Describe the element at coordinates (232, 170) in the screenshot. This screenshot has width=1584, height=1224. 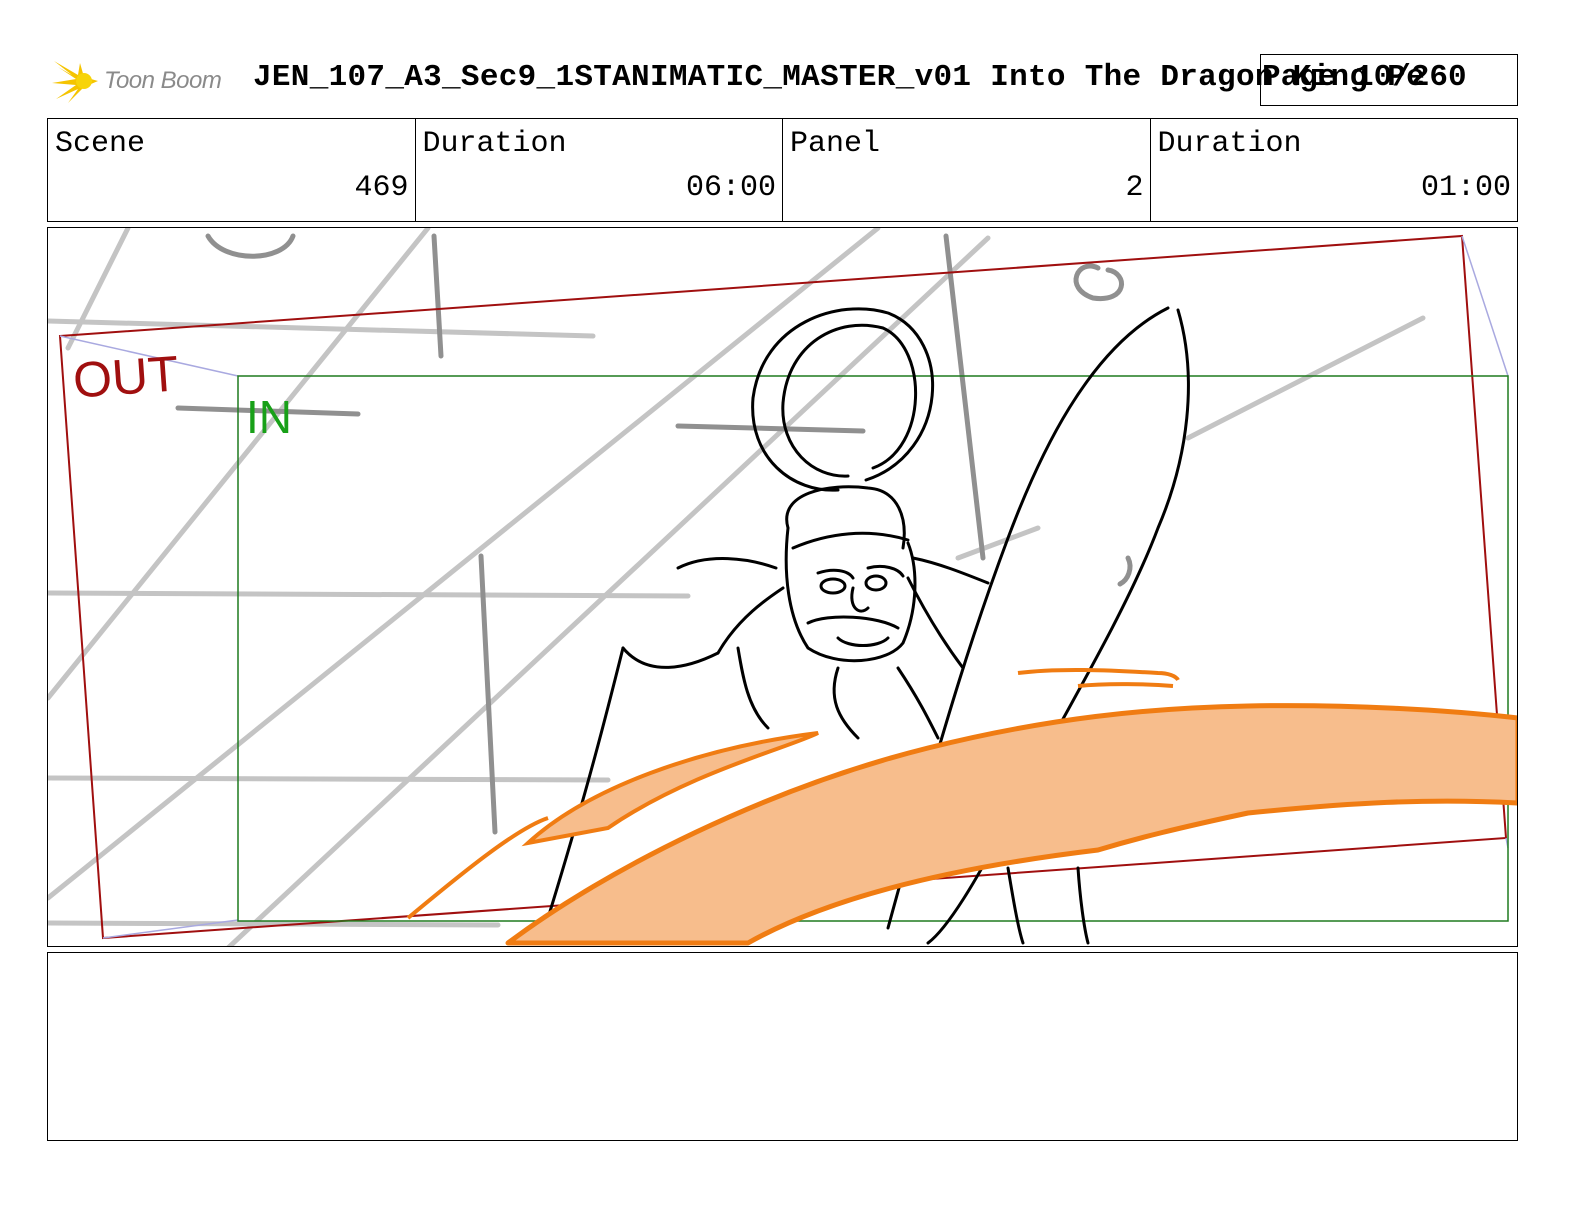
I see `scene-cell: Scene 469` at that location.